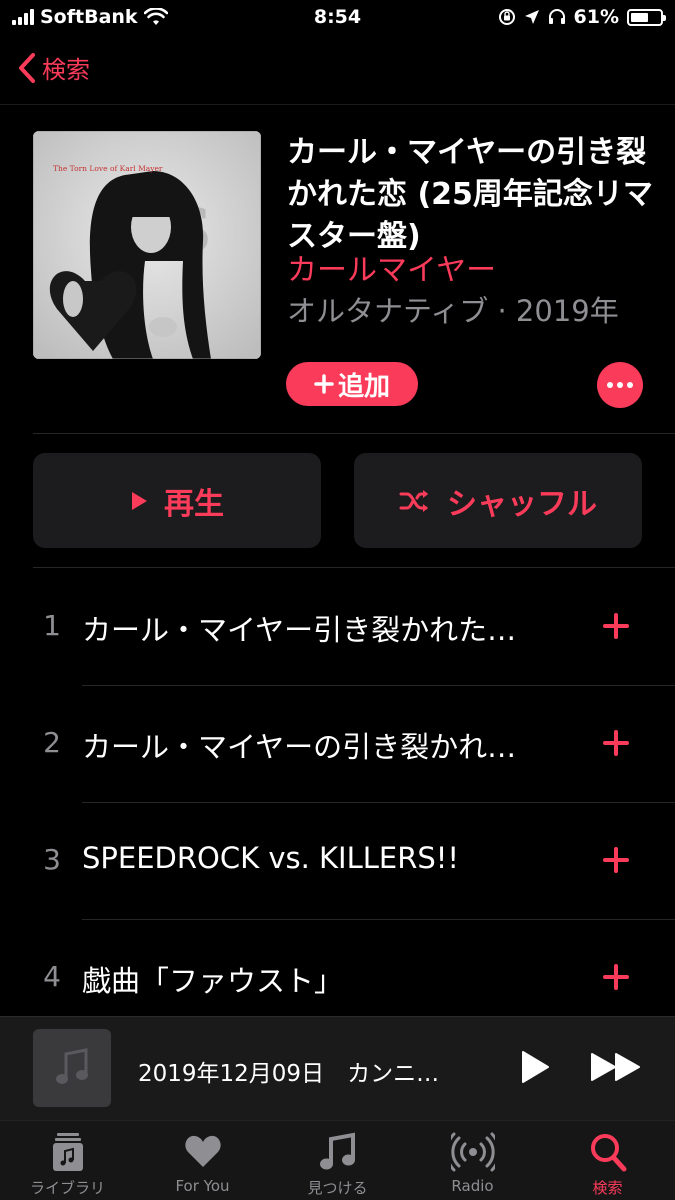  Describe the element at coordinates (194, 504) in the screenshot. I see `play-button-label: 再生` at that location.